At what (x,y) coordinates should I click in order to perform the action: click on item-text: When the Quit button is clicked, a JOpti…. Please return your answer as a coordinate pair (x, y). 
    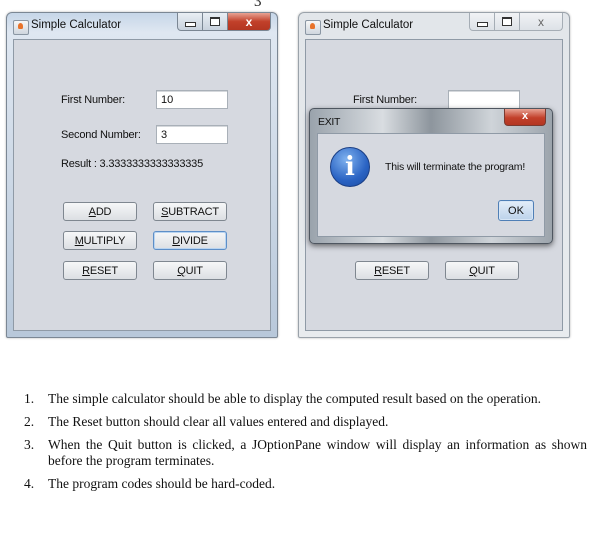
    Looking at the image, I should click on (317, 452).